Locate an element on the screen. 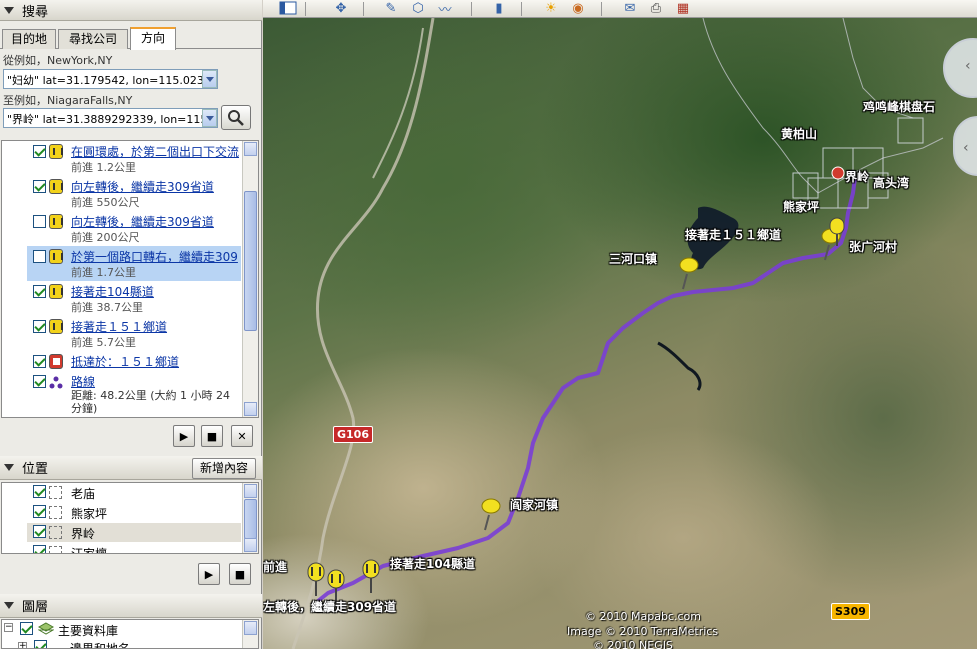 The width and height of the screenshot is (977, 649). to-dropdown-button is located at coordinates (209, 118).